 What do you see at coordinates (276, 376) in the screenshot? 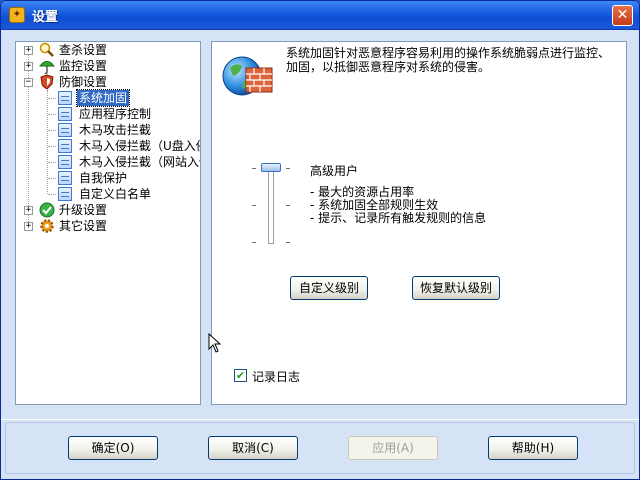
I see `log-checkbox-label: 记录日志` at bounding box center [276, 376].